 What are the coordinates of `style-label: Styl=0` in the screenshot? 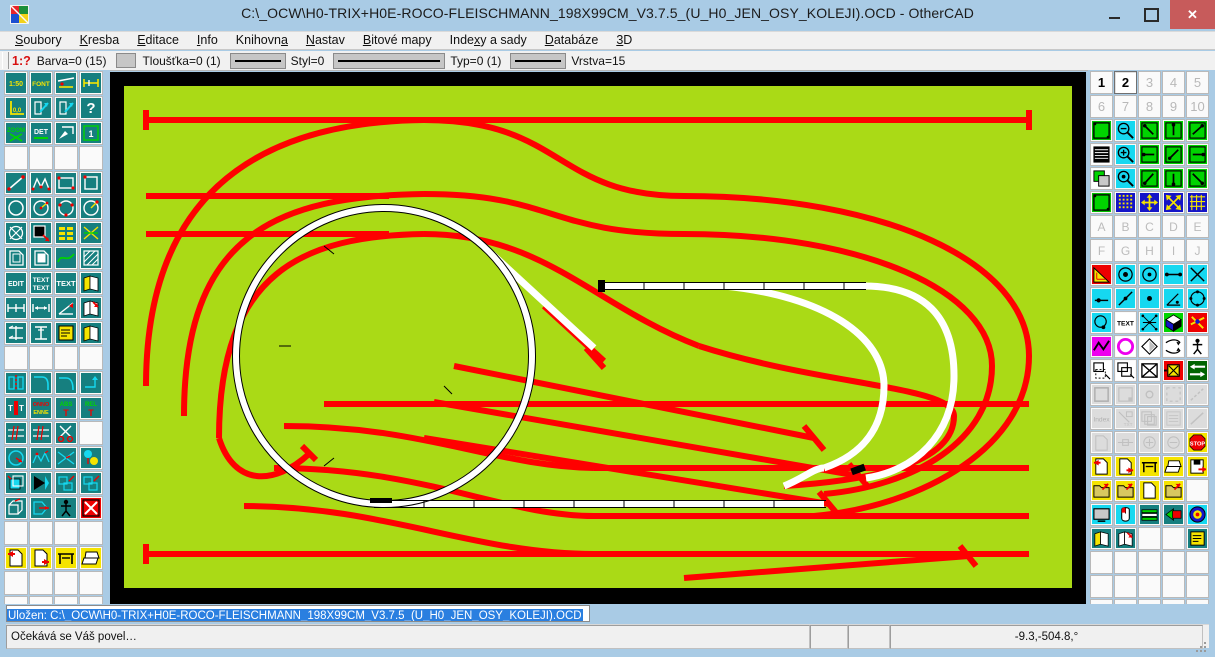 It's located at (308, 61).